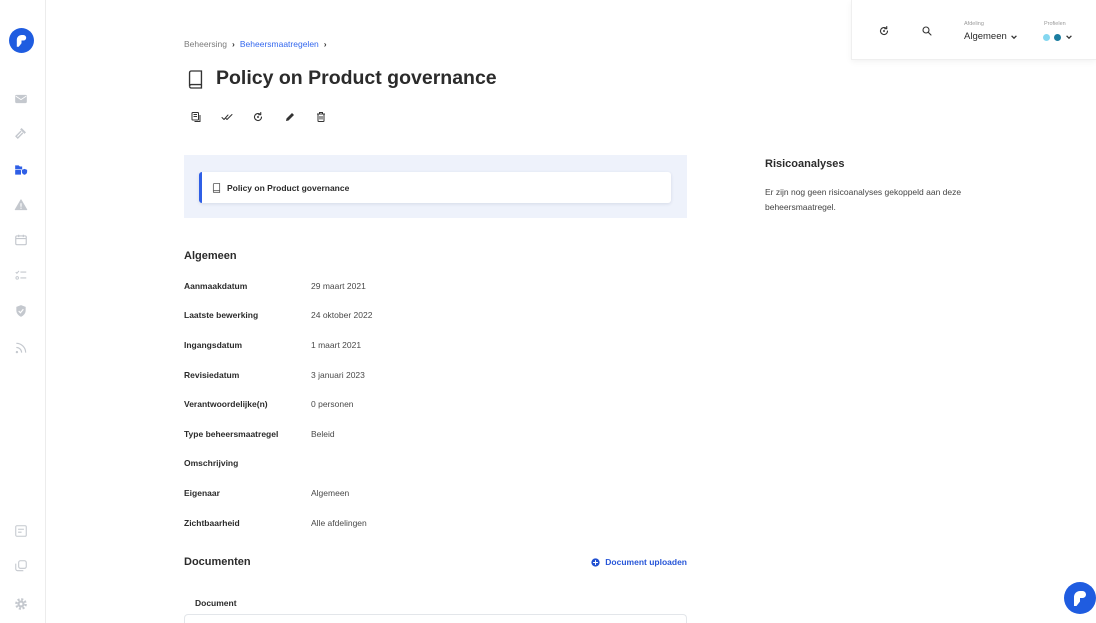 This screenshot has width=1096, height=623. Describe the element at coordinates (221, 315) in the screenshot. I see `detail-label: Laatste bewerking` at that location.